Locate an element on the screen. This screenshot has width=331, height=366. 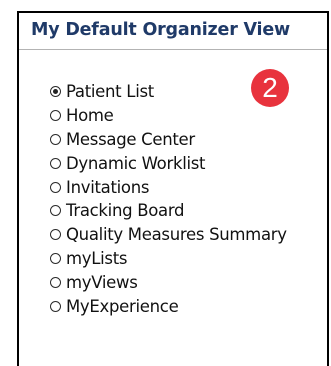
radio-option-label: Message Center is located at coordinates (130, 139).